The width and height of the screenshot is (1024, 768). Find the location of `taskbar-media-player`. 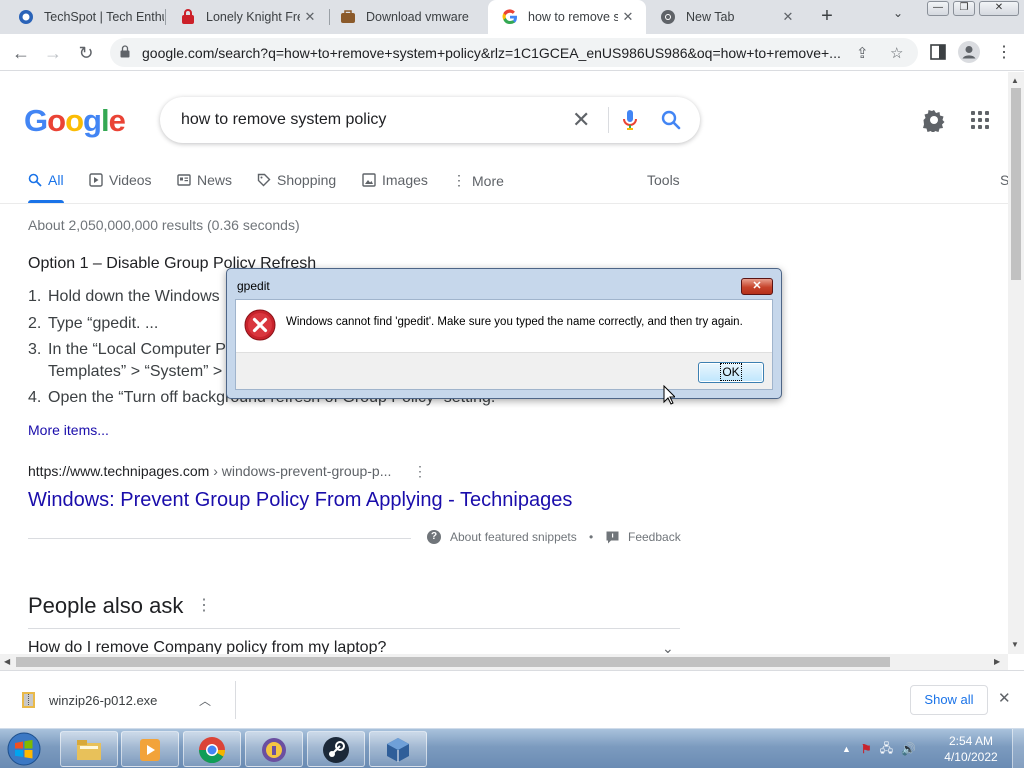

taskbar-media-player is located at coordinates (150, 749).